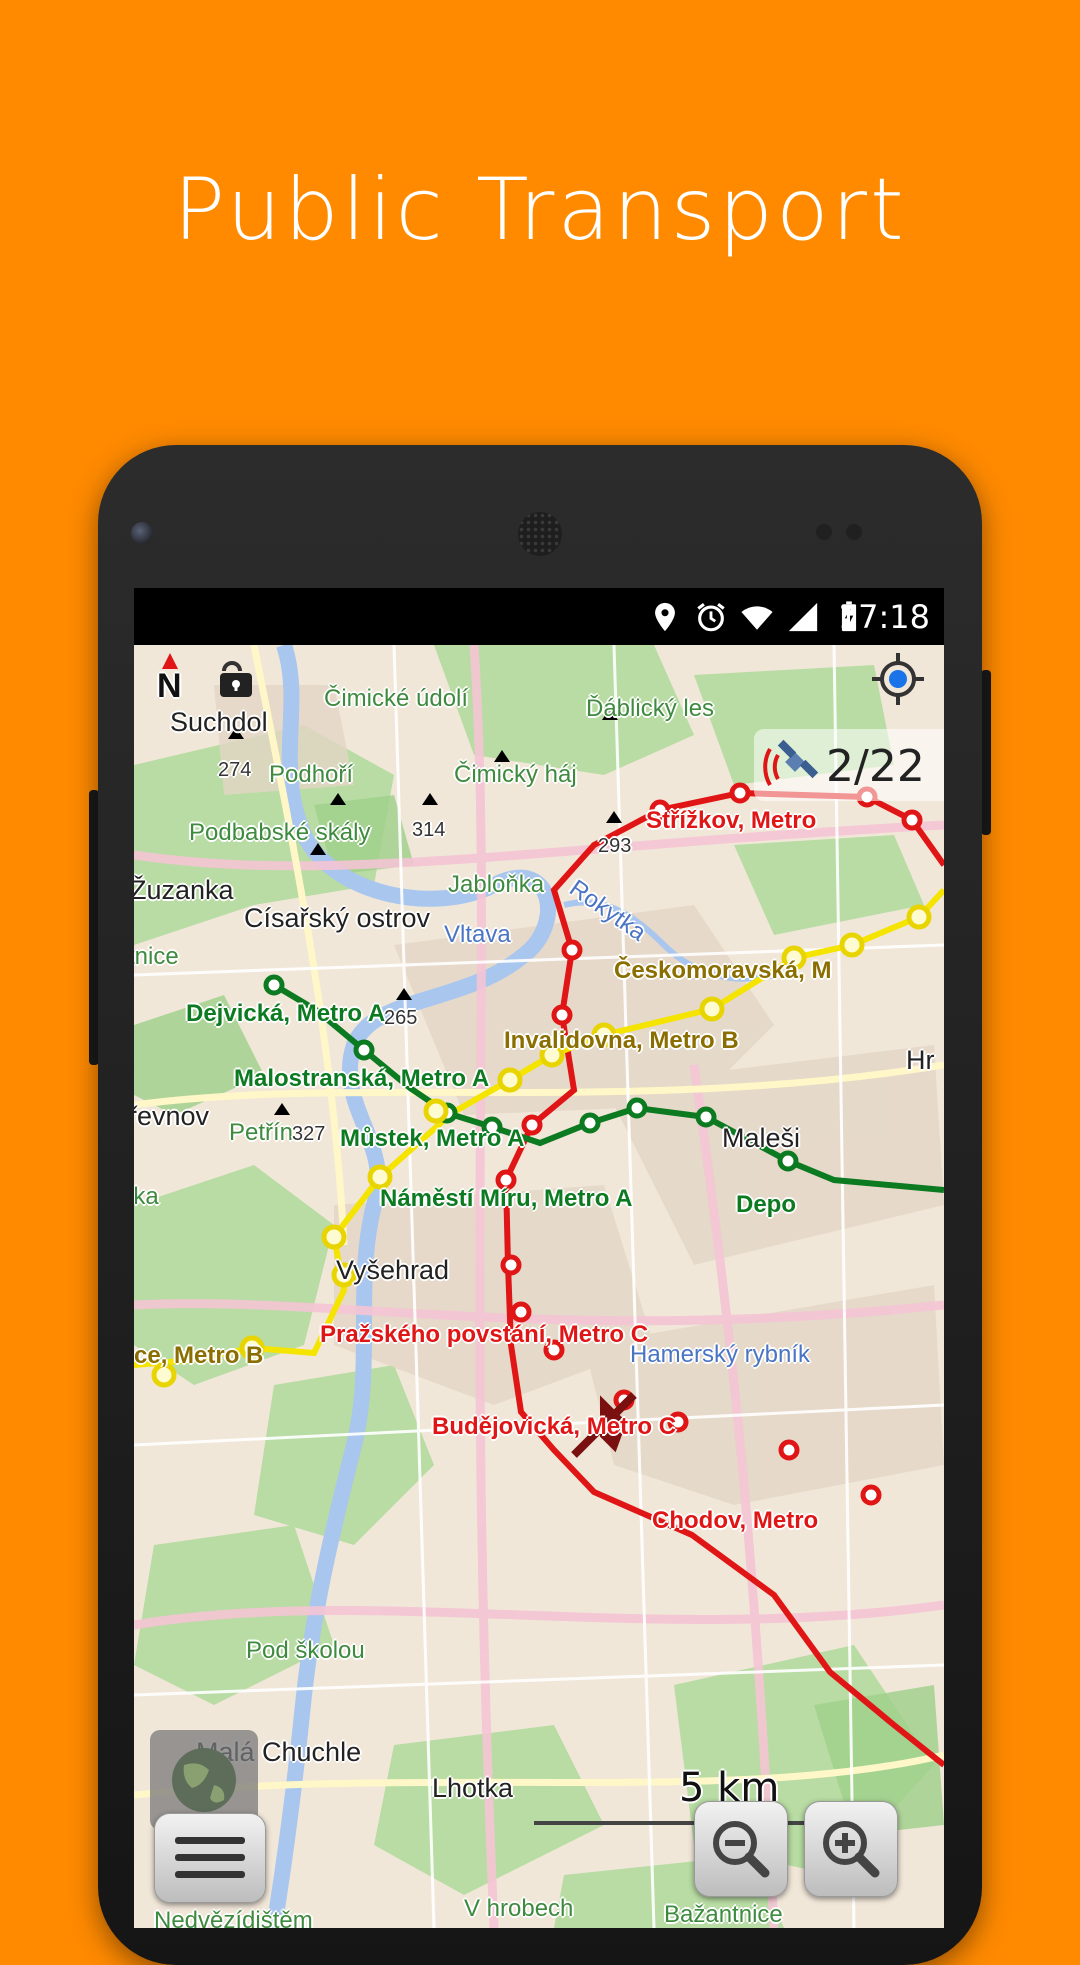 The image size is (1080, 1965). Describe the element at coordinates (731, 821) in the screenshot. I see `station-label: Střížkov, Metro` at that location.